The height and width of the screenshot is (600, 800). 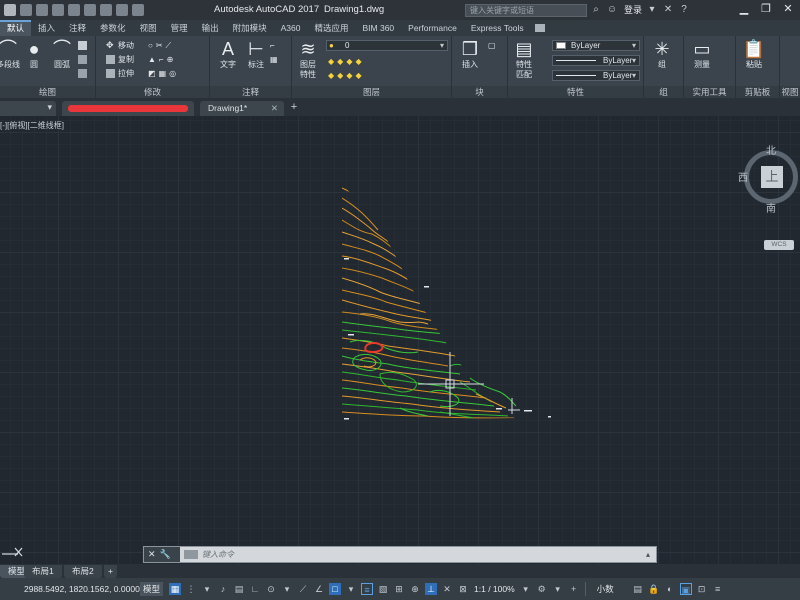 What do you see at coordinates (387, 45) in the screenshot?
I see `layer-dropdown: ● 0` at bounding box center [387, 45].